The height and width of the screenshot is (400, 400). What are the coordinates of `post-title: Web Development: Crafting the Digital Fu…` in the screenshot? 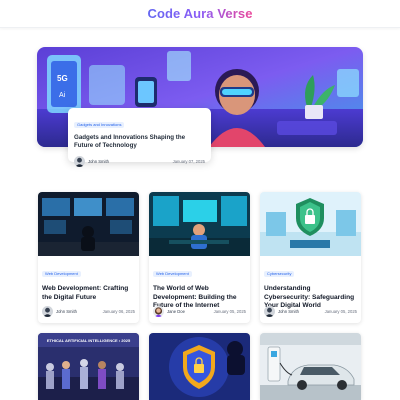 It's located at (88, 293).